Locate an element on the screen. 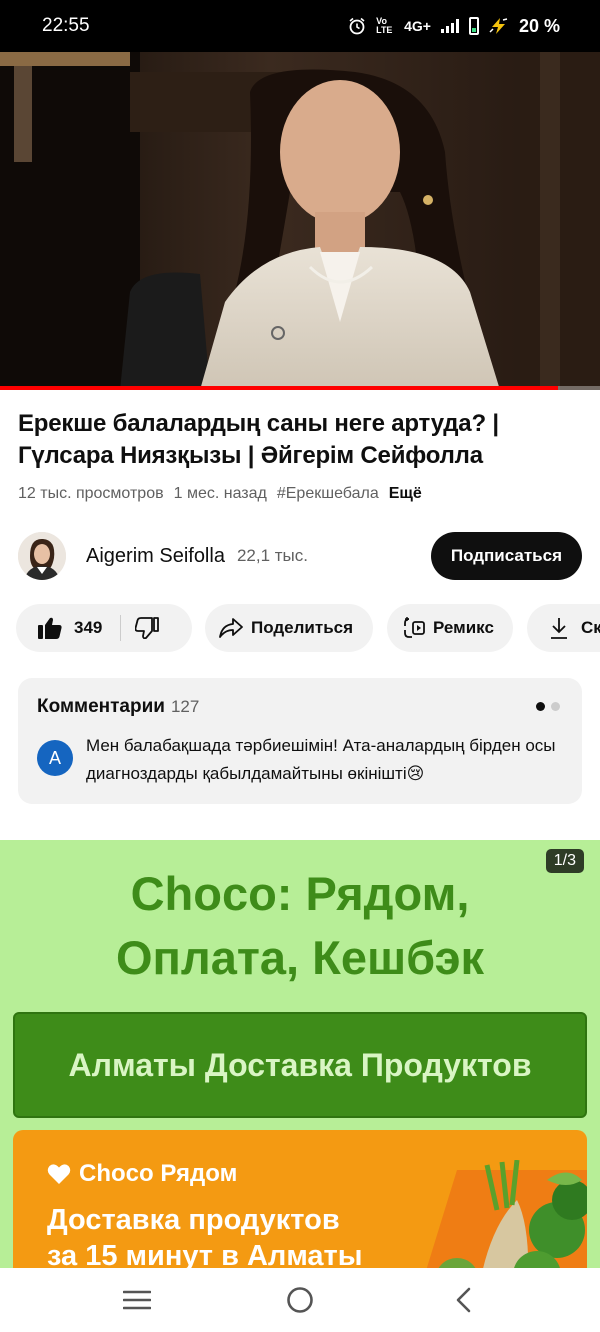 Image resolution: width=600 pixels, height=1332 pixels. home-icon is located at coordinates (300, 1300).